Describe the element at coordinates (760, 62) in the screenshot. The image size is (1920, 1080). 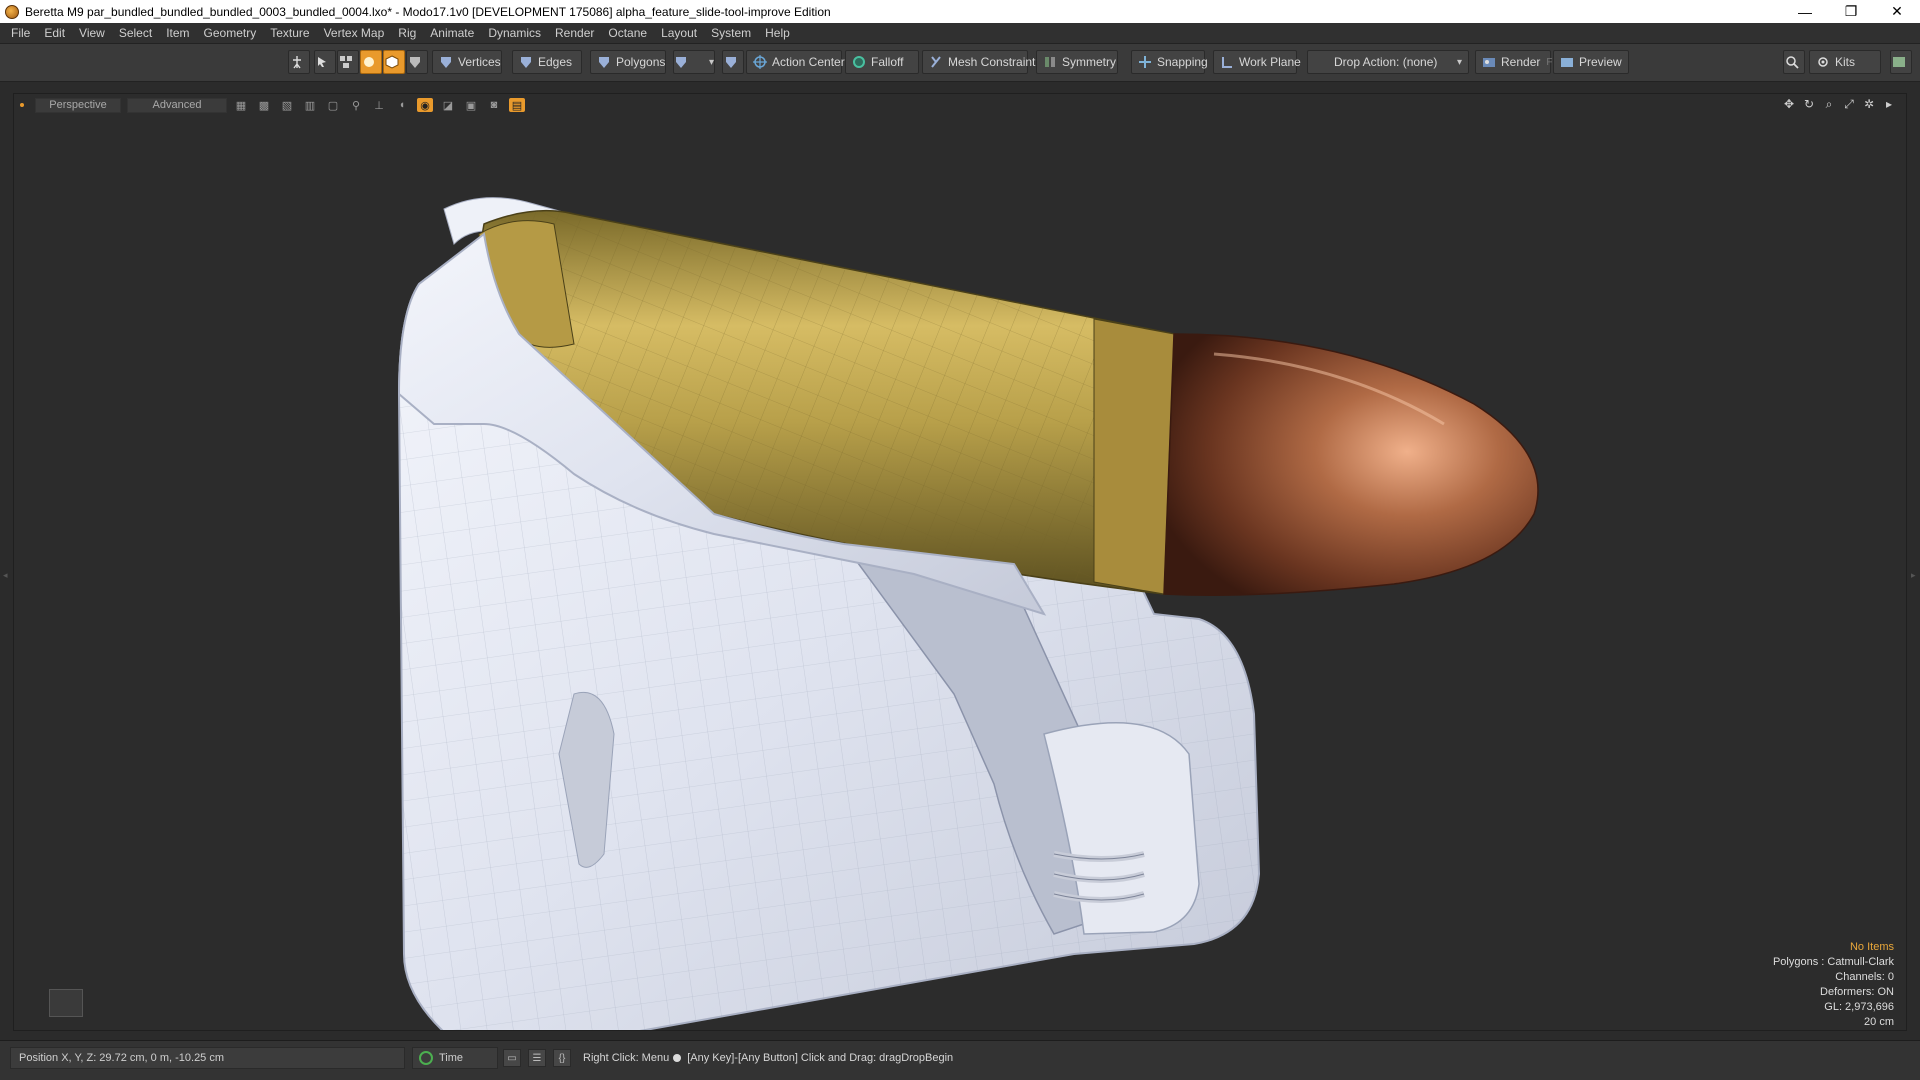
I see `crosshair-icon` at that location.